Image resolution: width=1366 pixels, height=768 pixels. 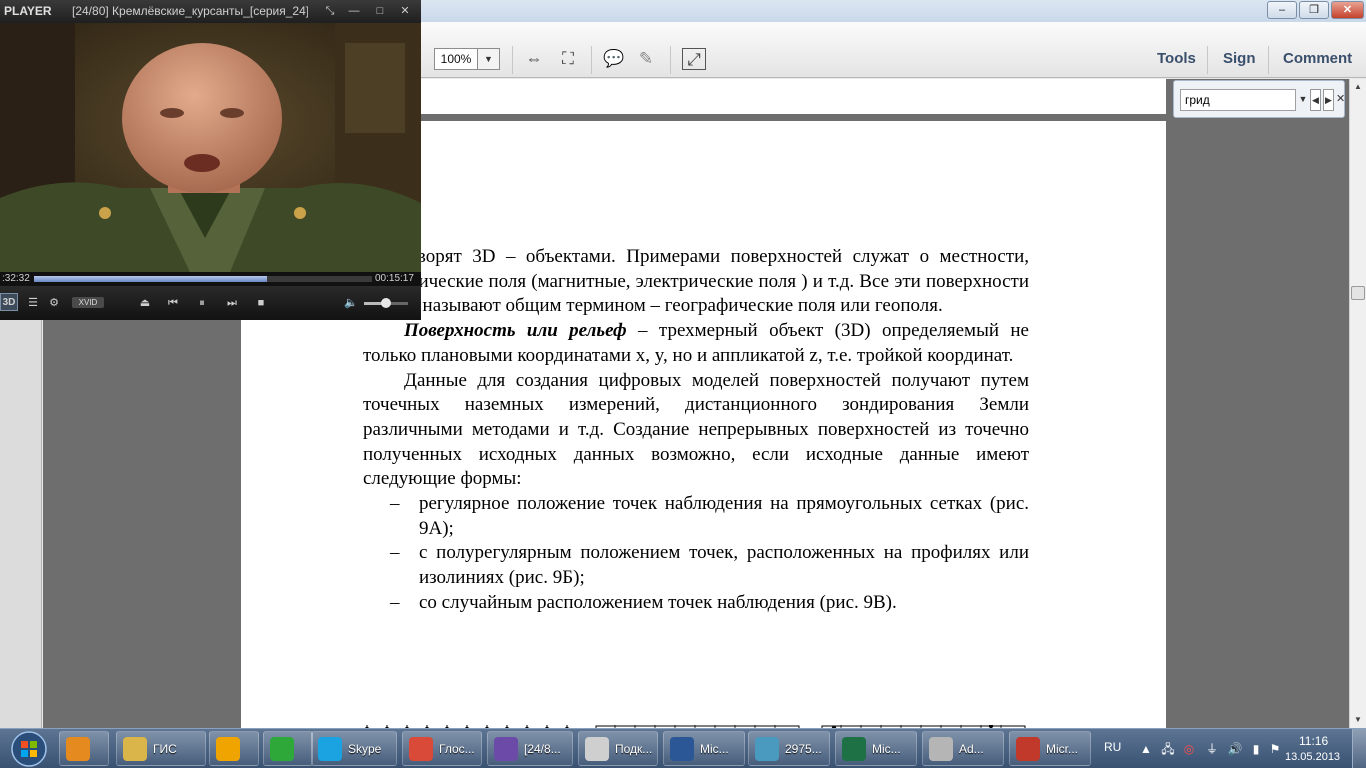 What do you see at coordinates (515, 331) in the screenshot?
I see `term-definition: Поверхность или рельеф` at bounding box center [515, 331].